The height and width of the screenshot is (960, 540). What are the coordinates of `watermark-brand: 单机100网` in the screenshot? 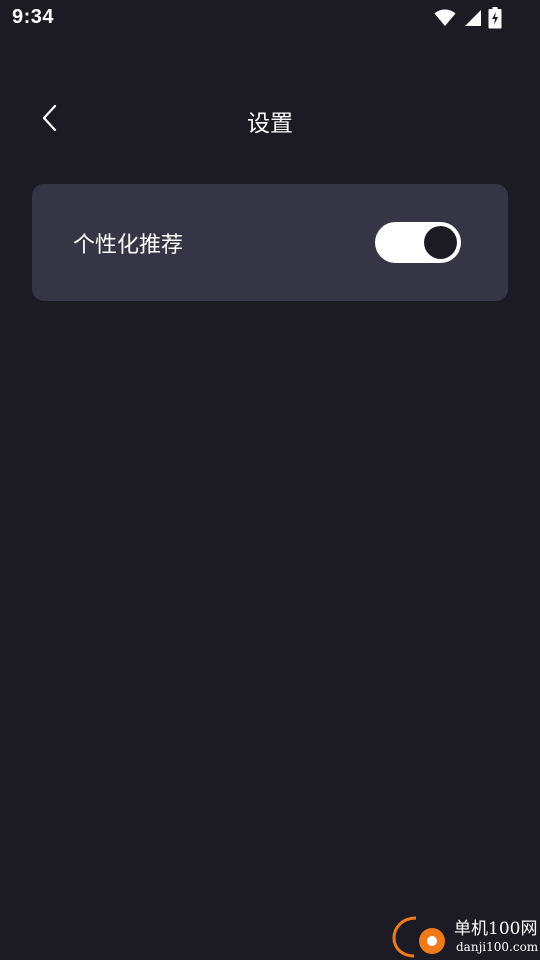 It's located at (495, 929).